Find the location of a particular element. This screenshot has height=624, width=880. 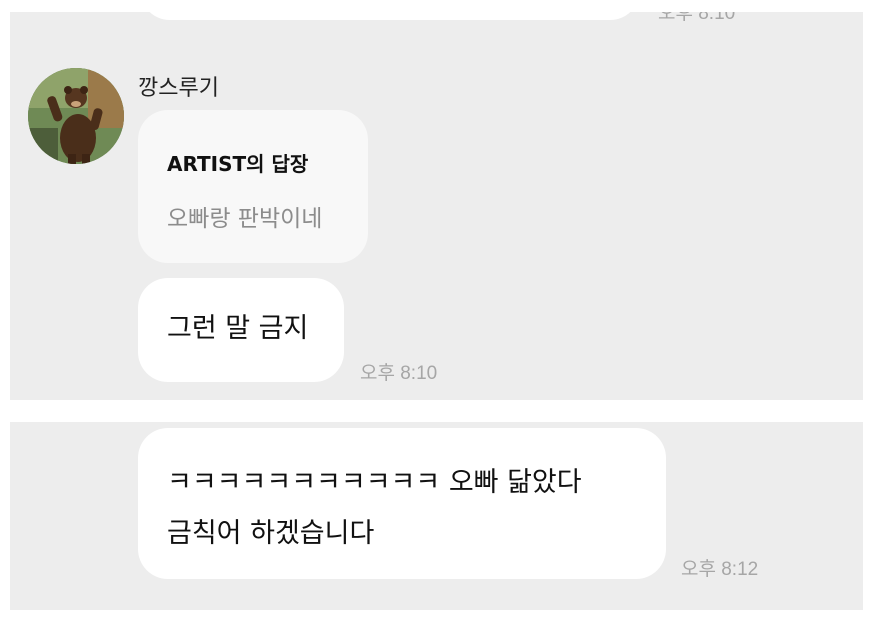

sender-name: 깡스루기 is located at coordinates (178, 88).